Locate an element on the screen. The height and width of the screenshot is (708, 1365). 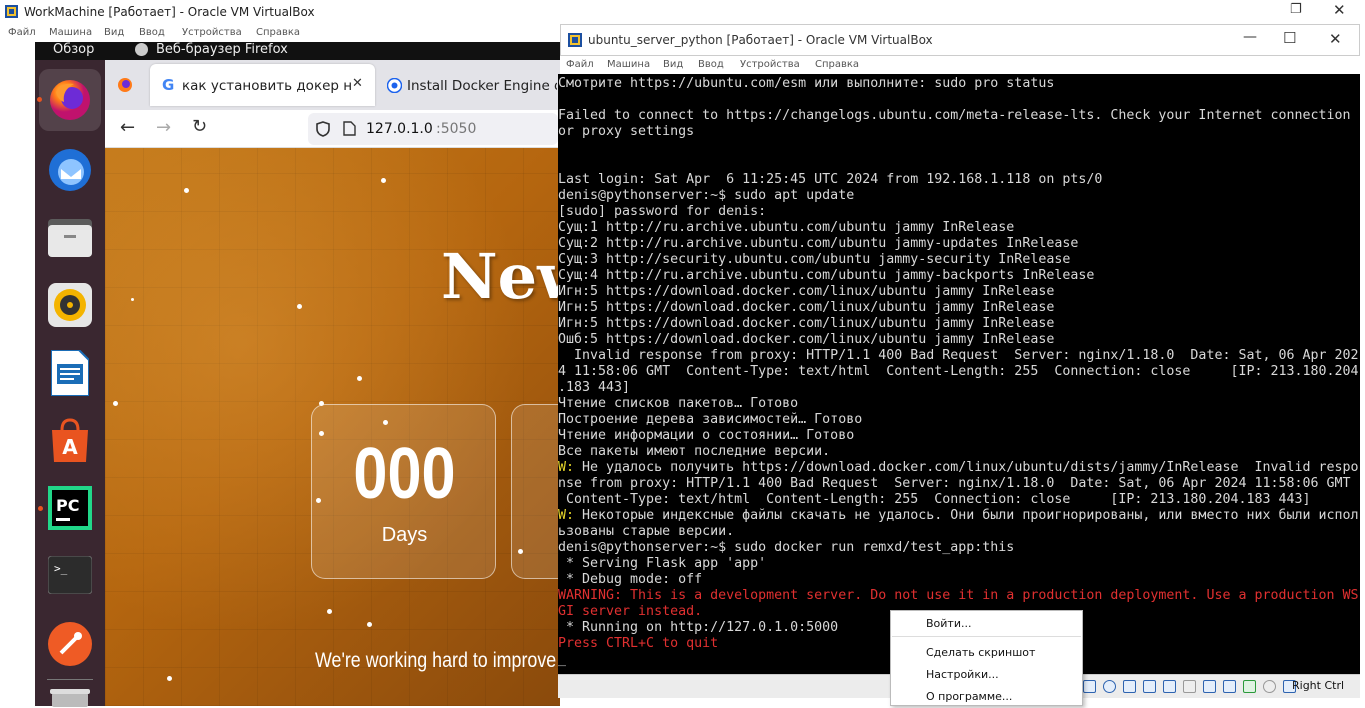
cpu-icon is located at coordinates (1249, 686).